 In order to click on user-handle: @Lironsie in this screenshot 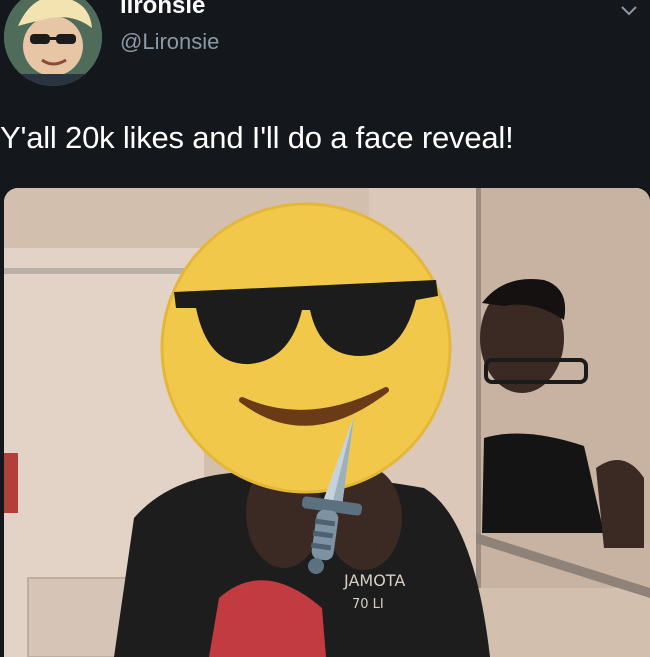, I will do `click(169, 42)`.